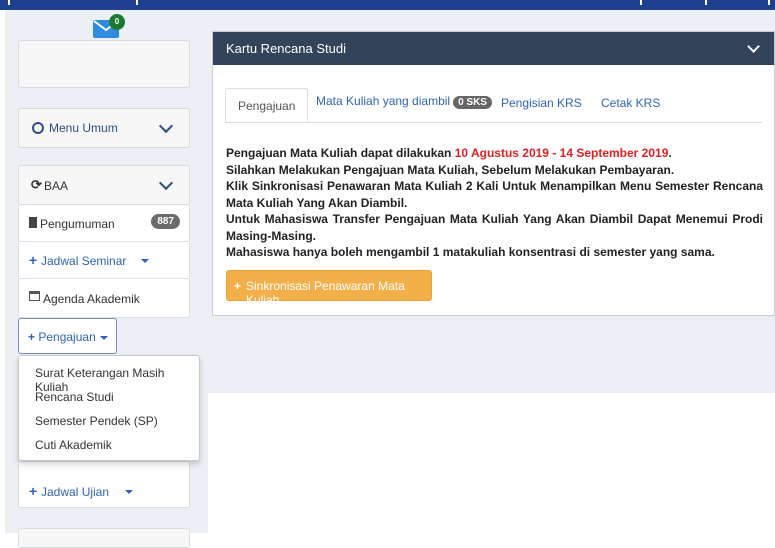 This screenshot has height=548, width=775. What do you see at coordinates (77, 224) in the screenshot?
I see `pengumuman-label: Pengumuman` at bounding box center [77, 224].